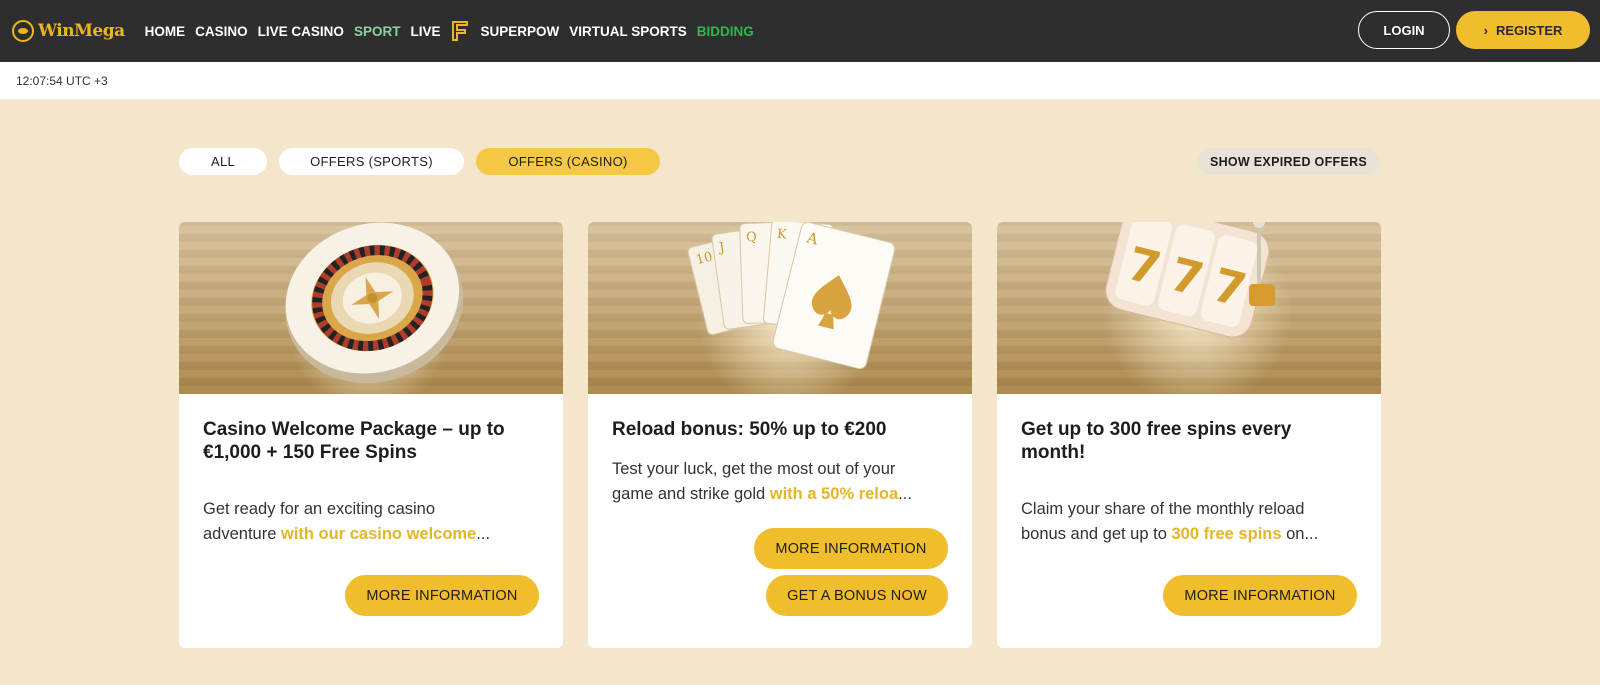  What do you see at coordinates (754, 469) in the screenshot?
I see `offer-description-line: Test your luck, get the most out of your` at bounding box center [754, 469].